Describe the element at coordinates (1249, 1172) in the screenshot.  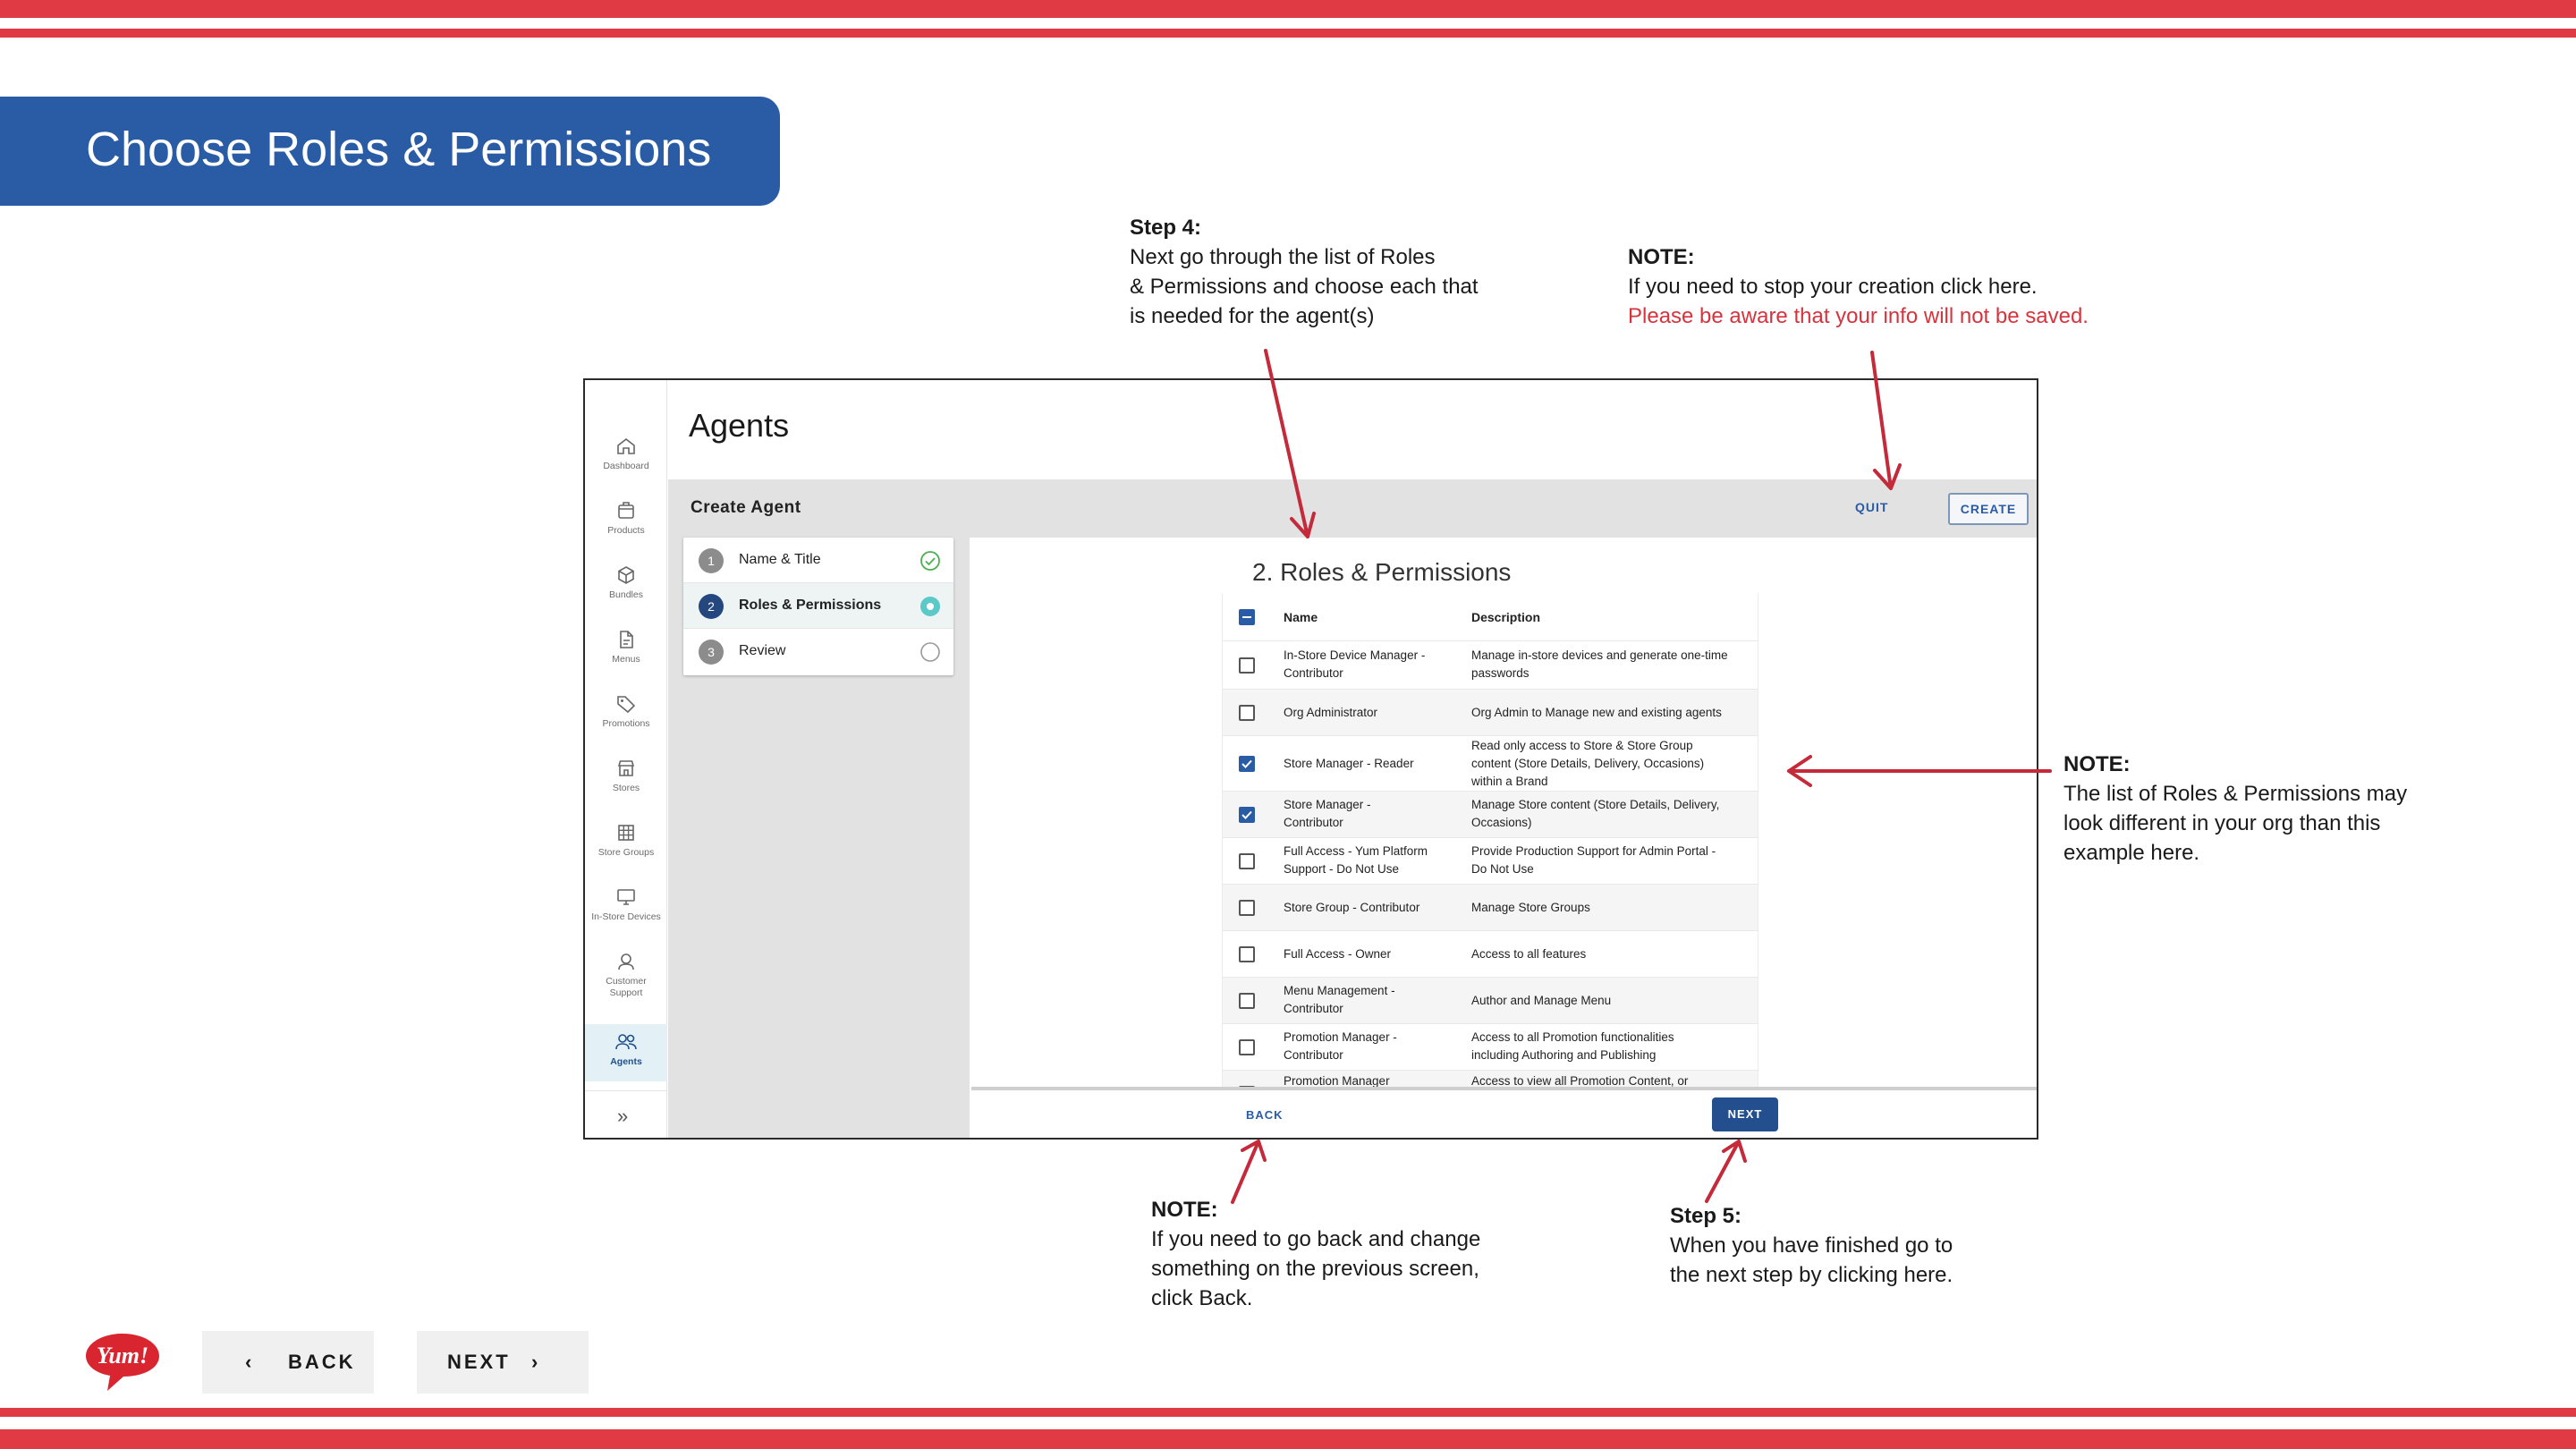
I see `back-arrow` at that location.